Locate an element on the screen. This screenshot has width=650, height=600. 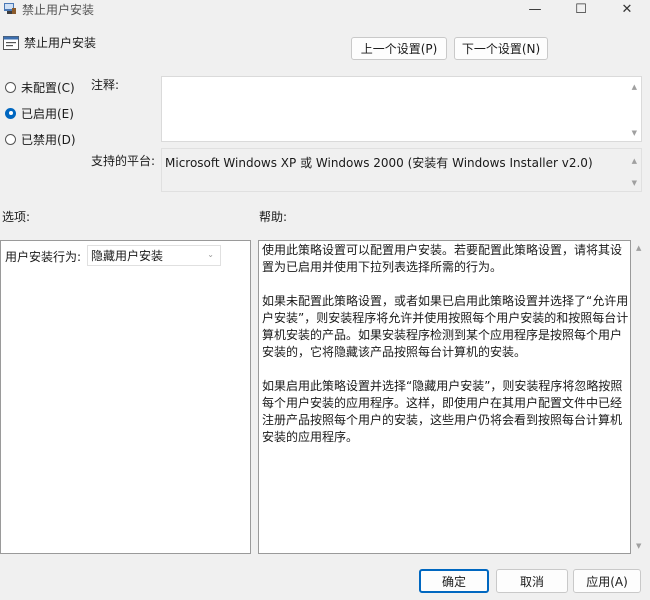
radio-enabled: 已启用(E) is located at coordinates (39, 113).